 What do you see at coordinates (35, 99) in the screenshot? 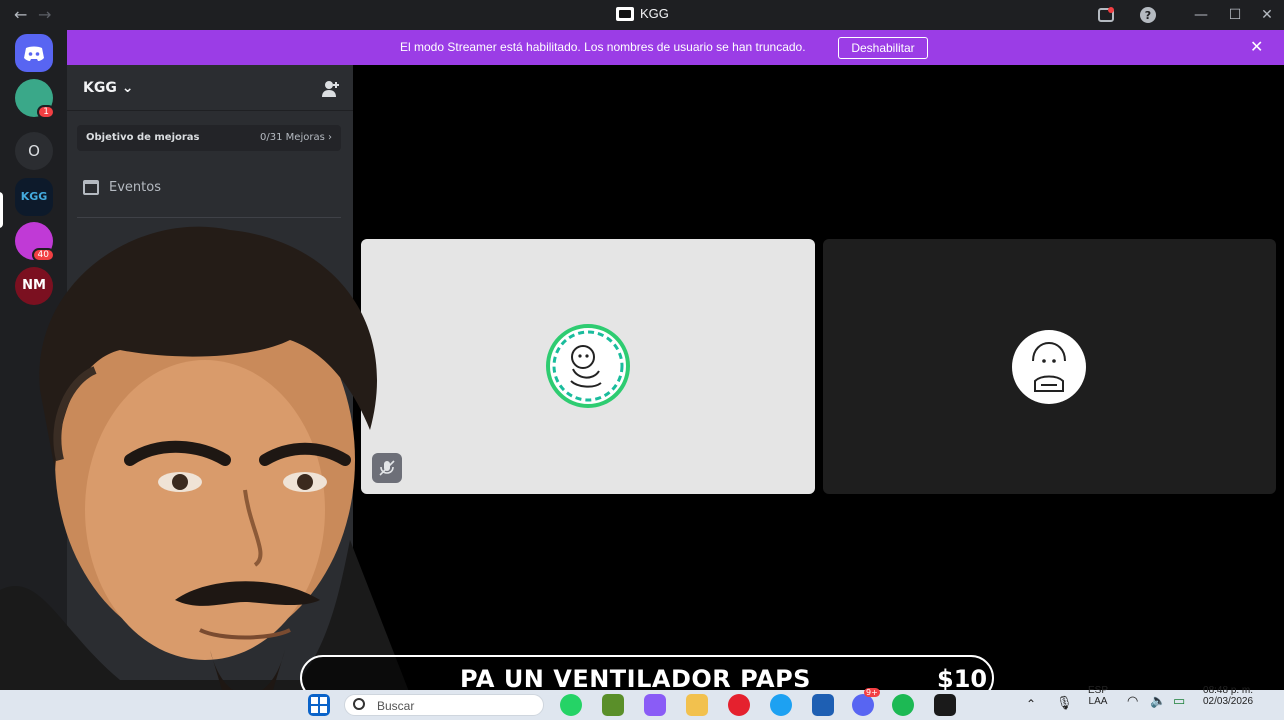
I see `server-icon-1: 1` at bounding box center [35, 99].